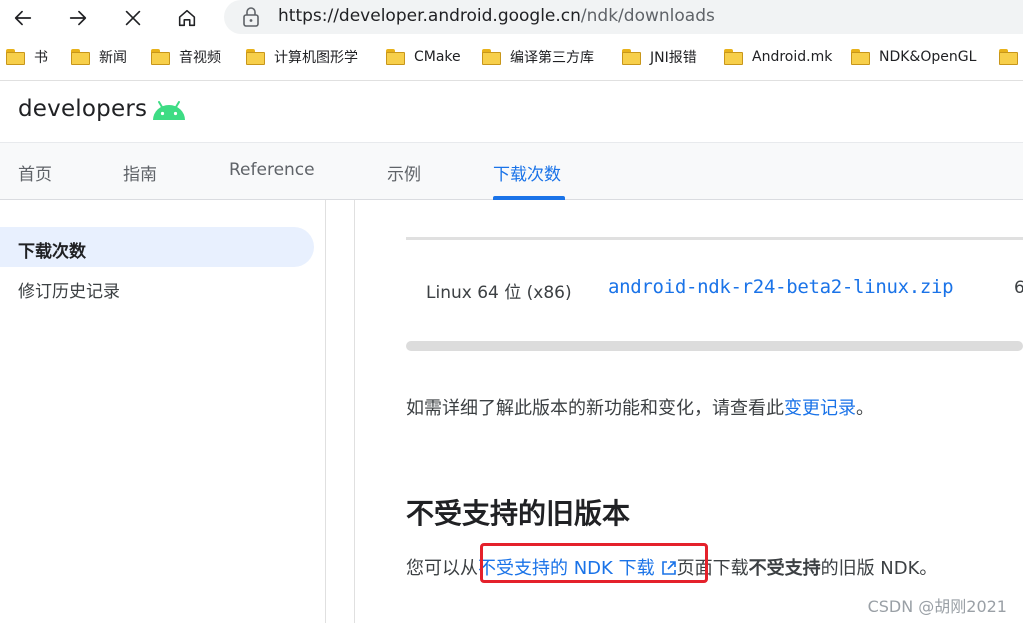 The height and width of the screenshot is (623, 1023). Describe the element at coordinates (325, 411) in the screenshot. I see `sidebar-divider` at that location.